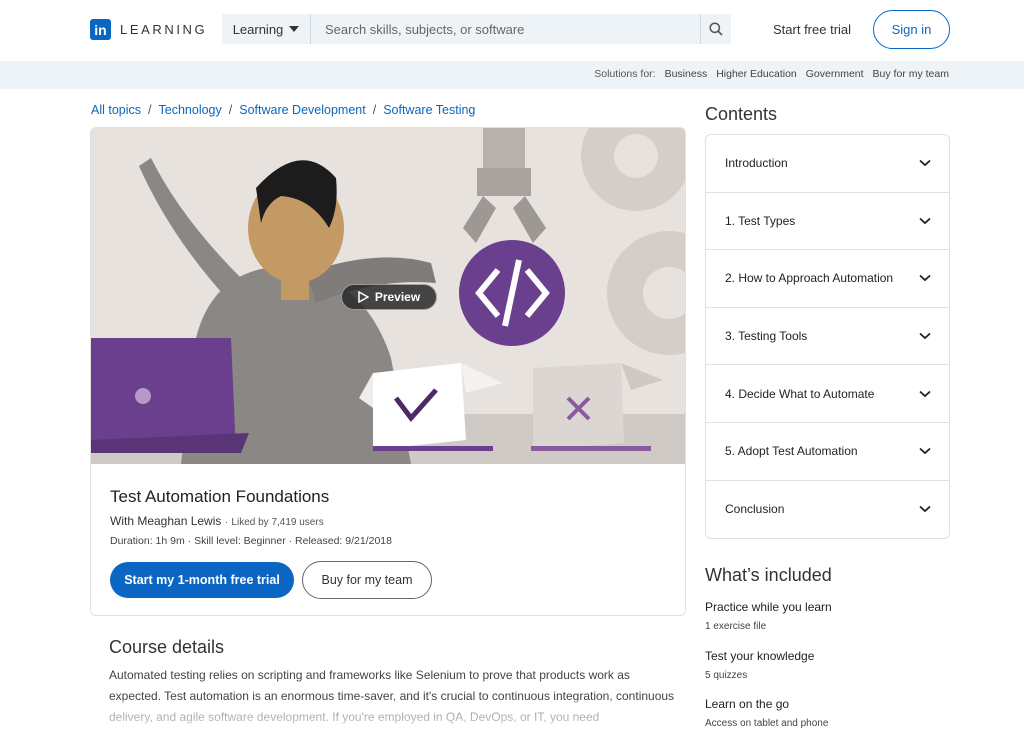 This screenshot has height=743, width=1024. What do you see at coordinates (277, 522) in the screenshot?
I see `course-likes: Liked by 7,419 users` at bounding box center [277, 522].